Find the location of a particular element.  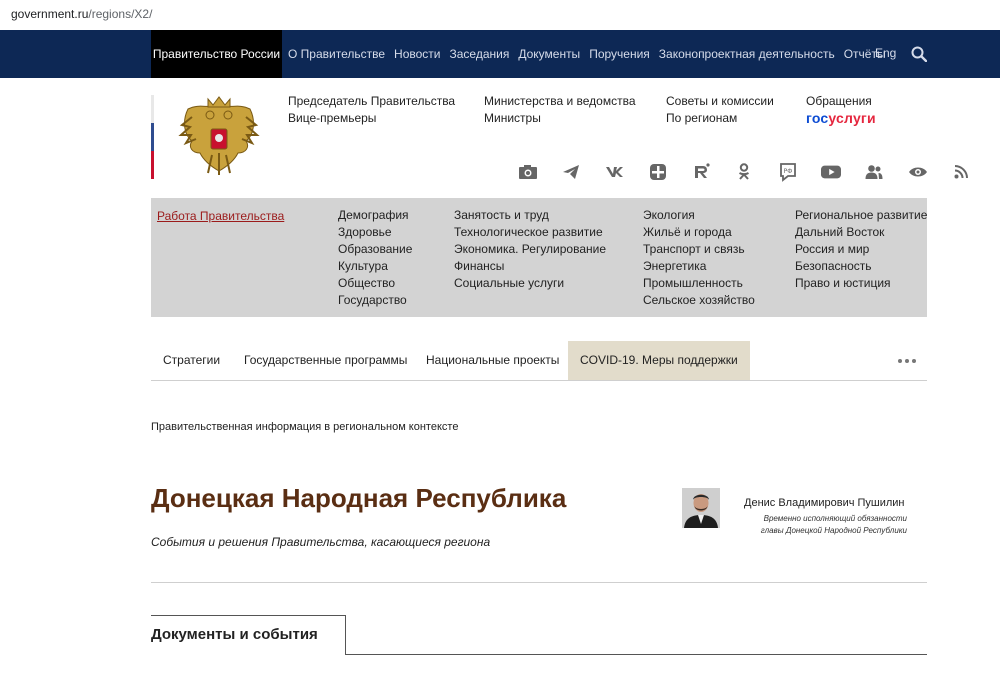

rf-chat-icon: РФ is located at coordinates (788, 172).